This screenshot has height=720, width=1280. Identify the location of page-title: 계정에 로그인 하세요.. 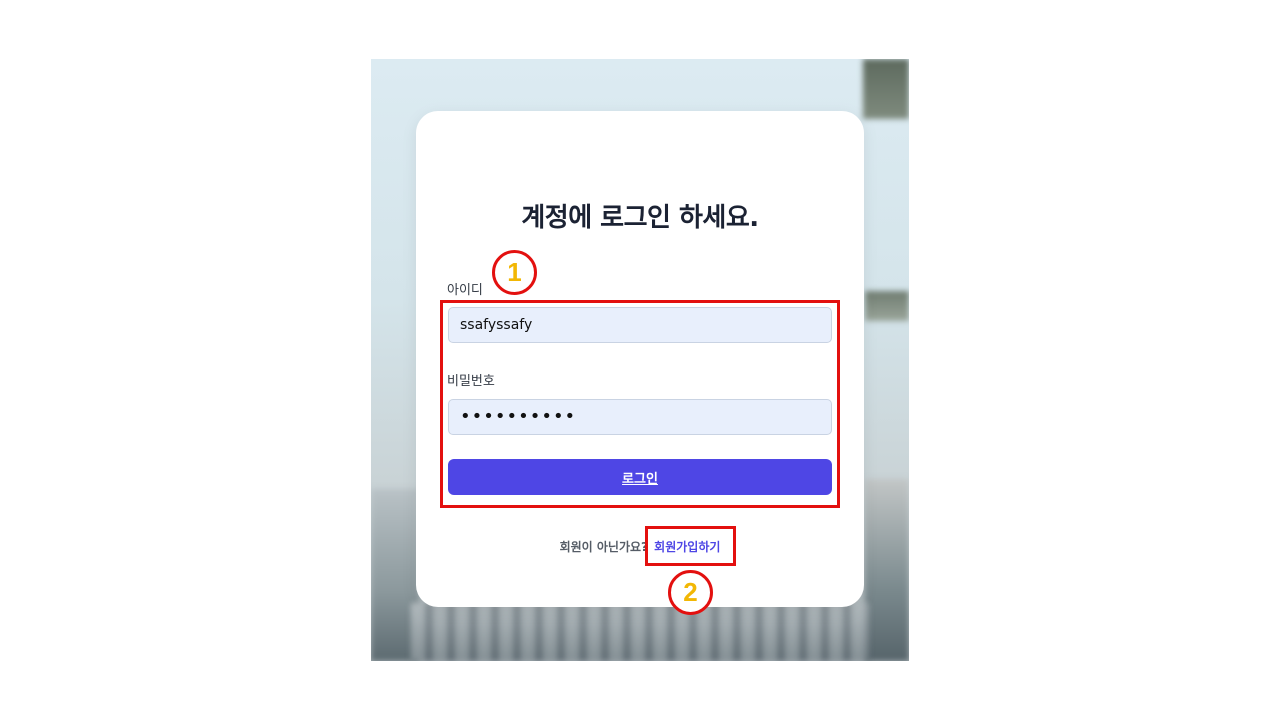
(640, 218).